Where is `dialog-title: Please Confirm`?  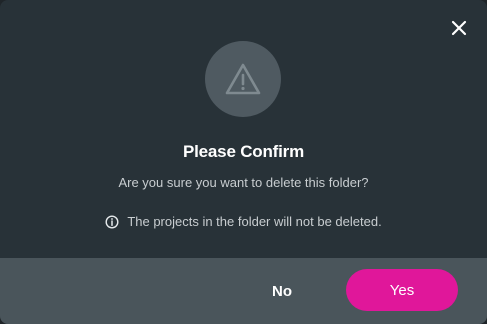 dialog-title: Please Confirm is located at coordinates (243, 151).